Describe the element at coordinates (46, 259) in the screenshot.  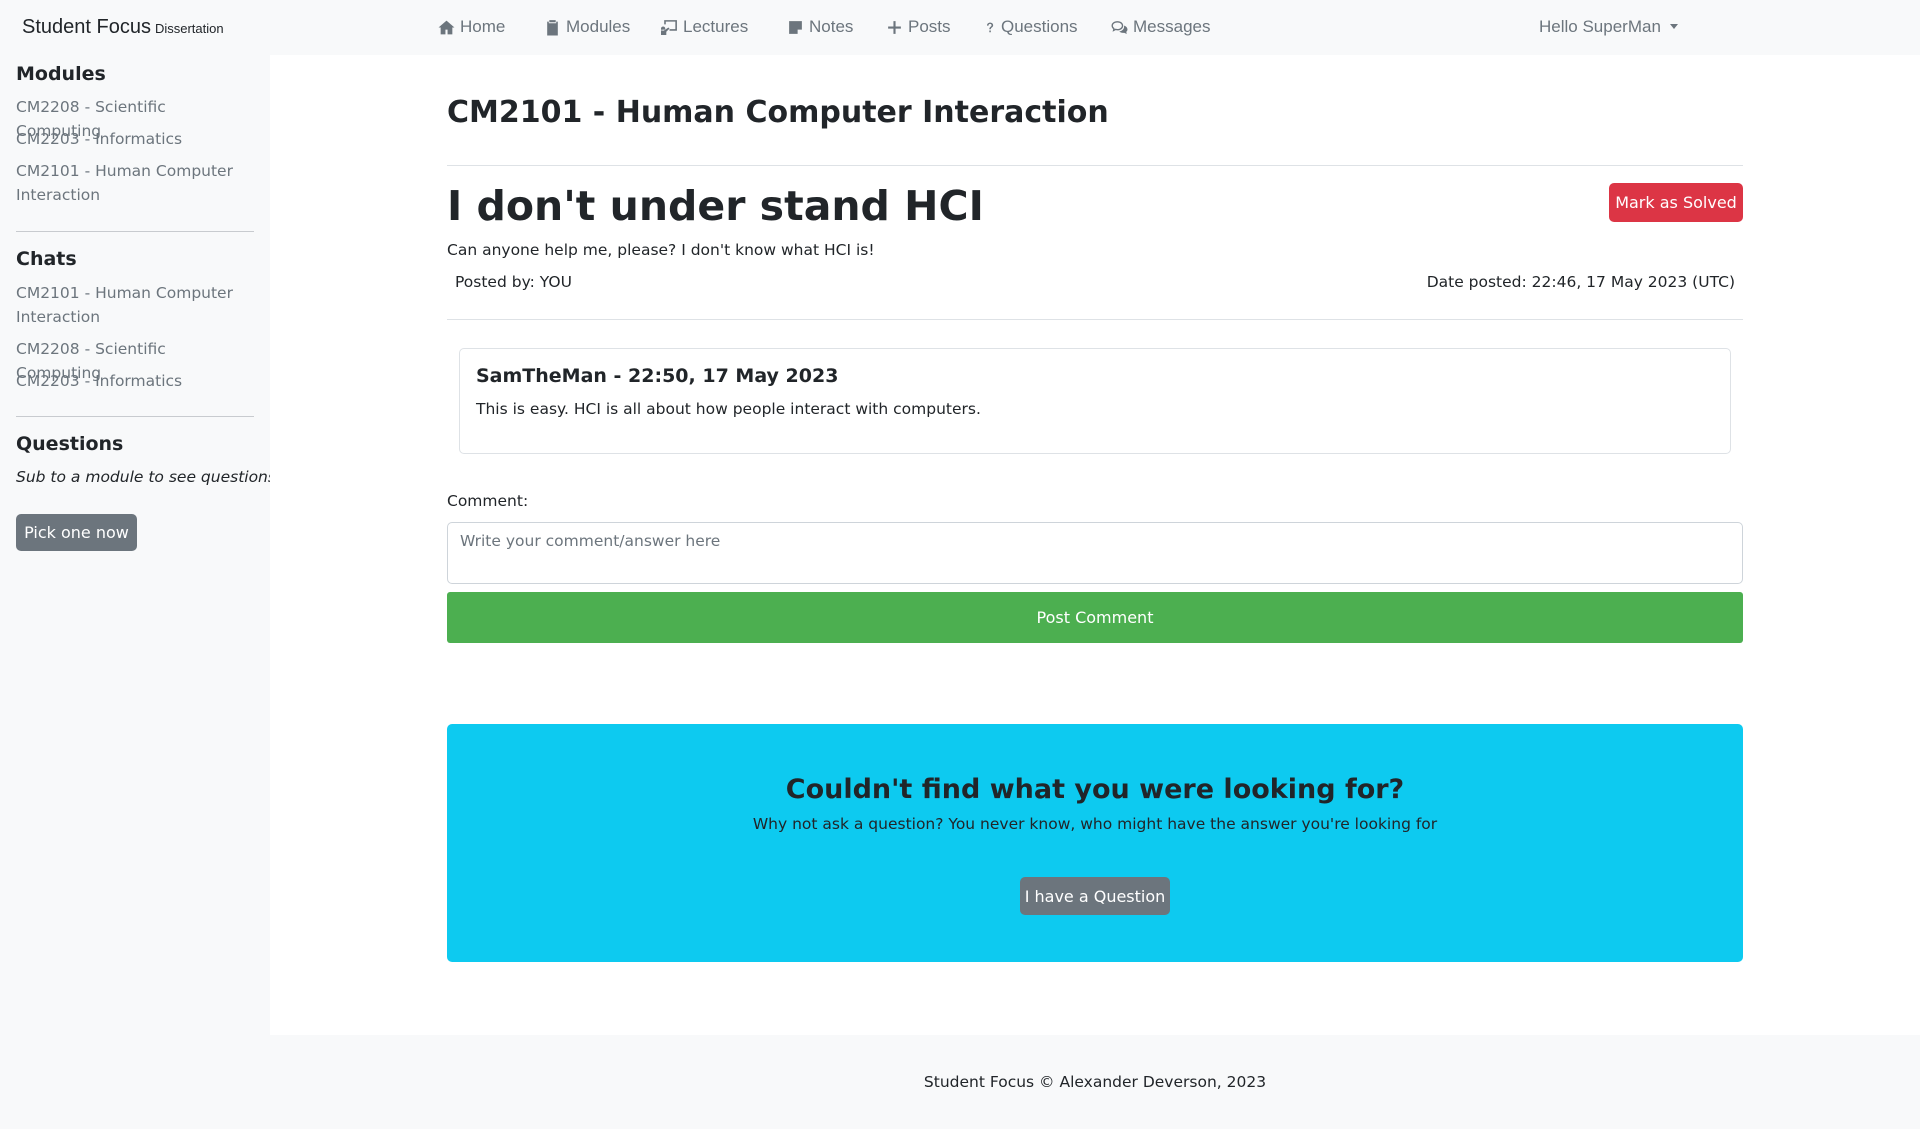
I see `sidebar-chats-heading: Chats` at that location.